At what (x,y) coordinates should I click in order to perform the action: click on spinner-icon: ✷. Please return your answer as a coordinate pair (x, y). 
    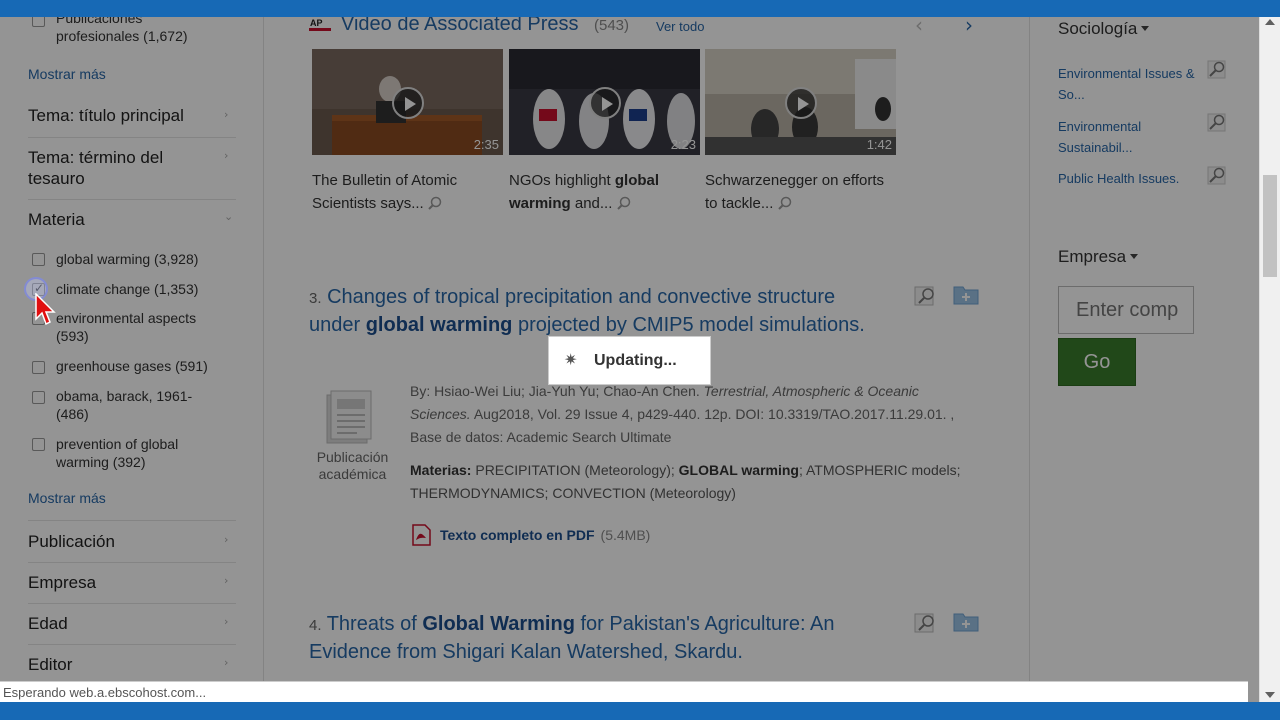
    Looking at the image, I should click on (571, 359).